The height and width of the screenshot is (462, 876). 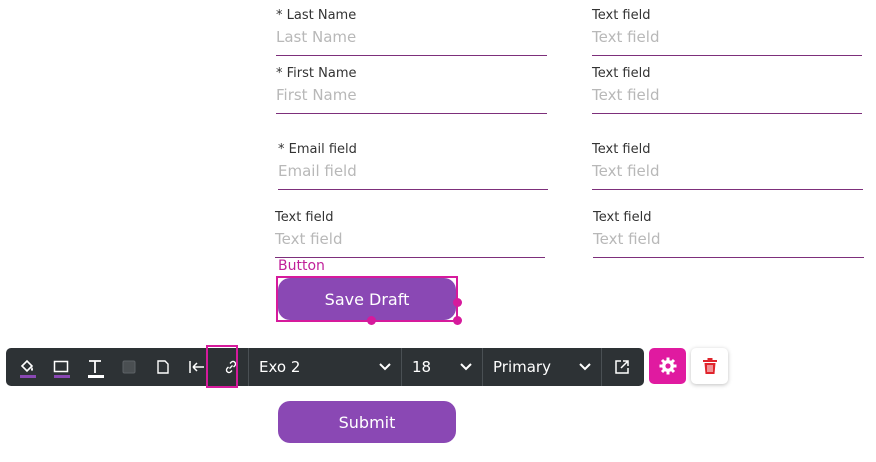 I want to click on font-size-select: 18, so click(x=442, y=367).